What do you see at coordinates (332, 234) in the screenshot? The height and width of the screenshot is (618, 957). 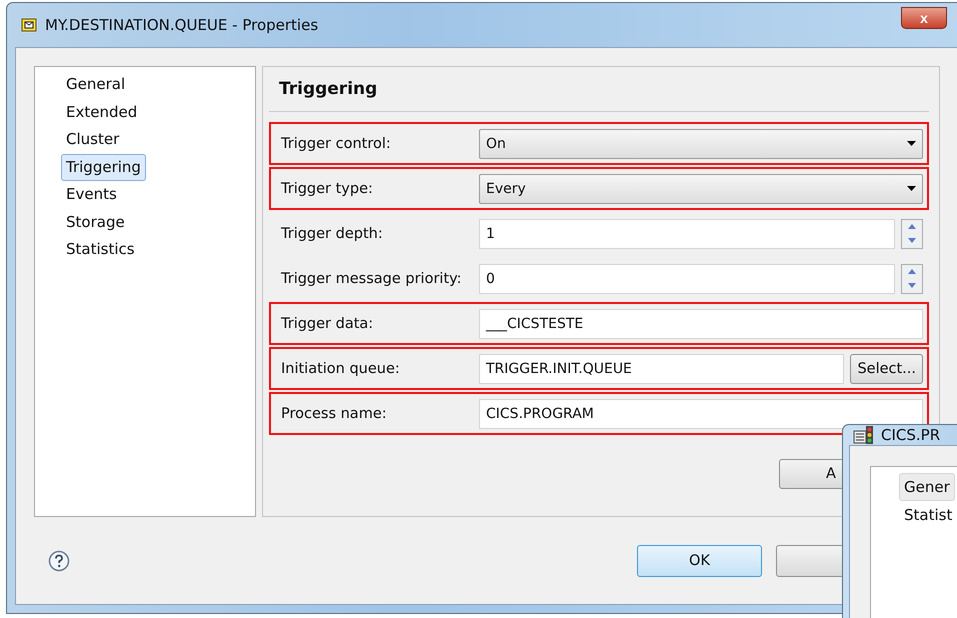 I see `field-label: Trigger depth:` at bounding box center [332, 234].